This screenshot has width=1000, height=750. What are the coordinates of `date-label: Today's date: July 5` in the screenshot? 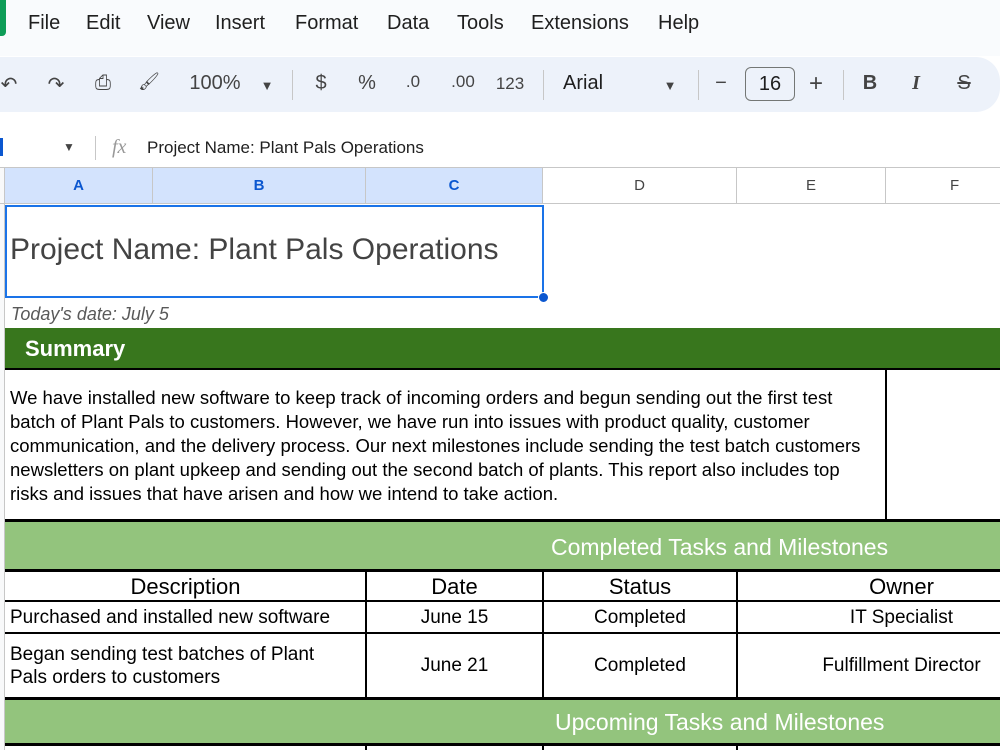 It's located at (90, 314).